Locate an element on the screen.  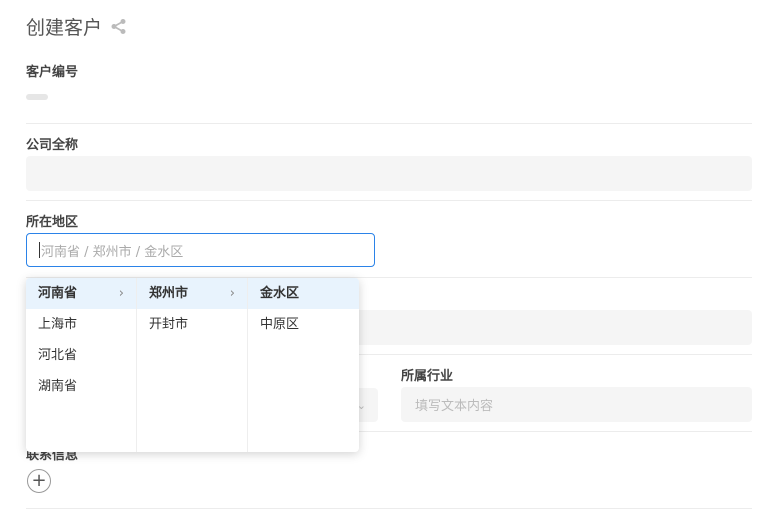
text-caret is located at coordinates (39, 250).